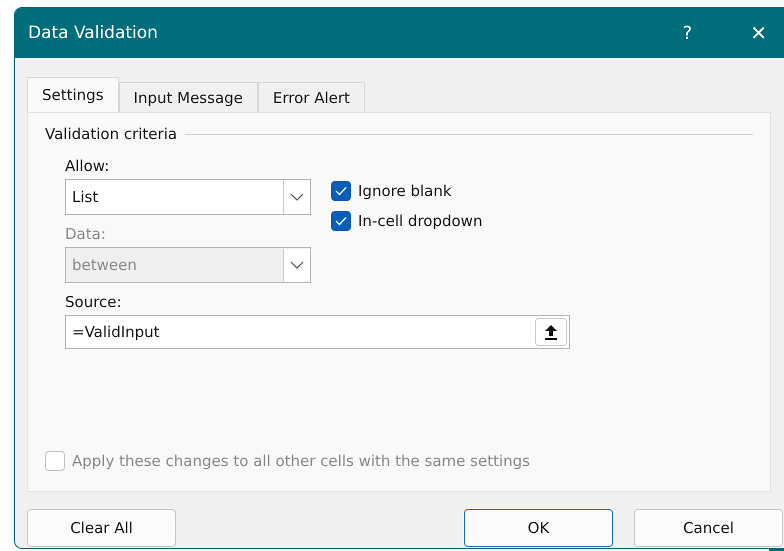 This screenshot has height=551, width=784. I want to click on close-button: ✕, so click(758, 33).